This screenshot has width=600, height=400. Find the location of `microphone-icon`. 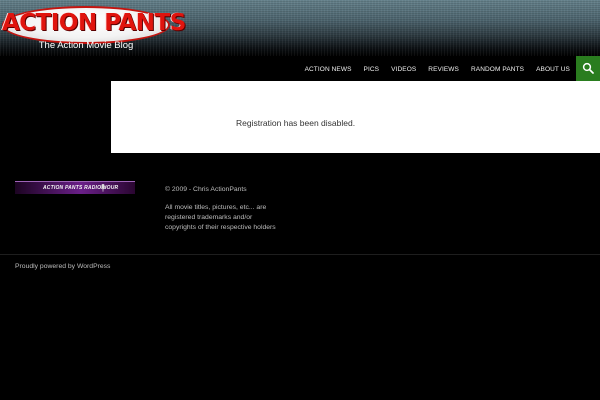

microphone-icon is located at coordinates (103, 188).